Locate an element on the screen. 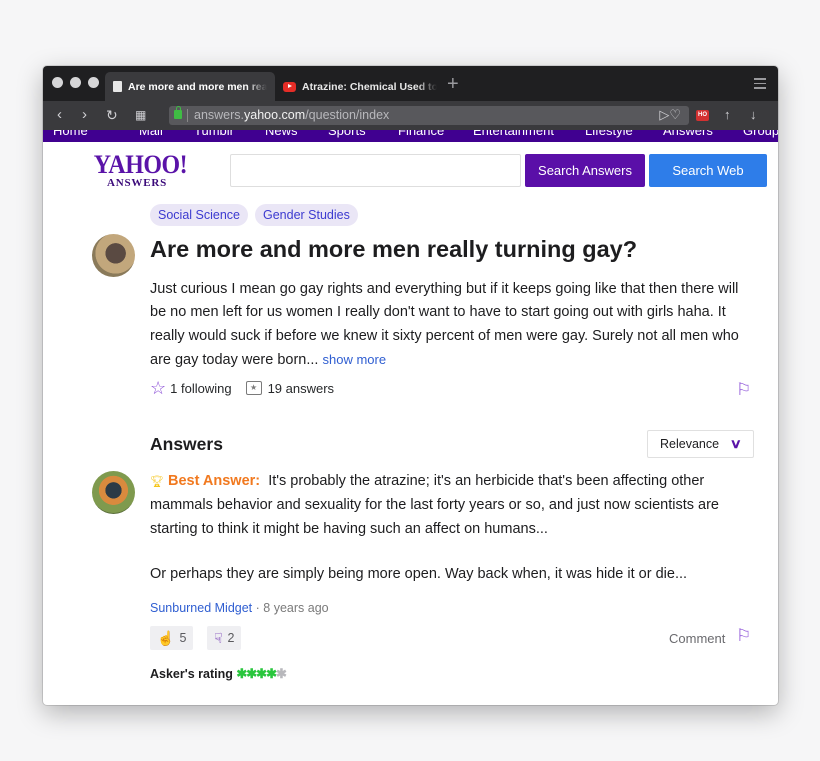 This screenshot has height=761, width=820. minimize-window-button is located at coordinates (75, 82).